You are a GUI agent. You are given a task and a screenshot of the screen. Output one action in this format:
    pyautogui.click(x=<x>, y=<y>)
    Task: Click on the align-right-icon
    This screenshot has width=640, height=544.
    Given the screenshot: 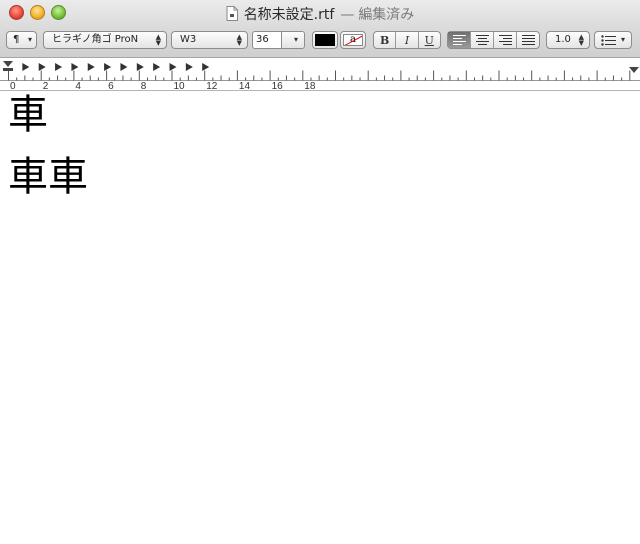 What is the action you would take?
    pyautogui.click(x=505, y=40)
    